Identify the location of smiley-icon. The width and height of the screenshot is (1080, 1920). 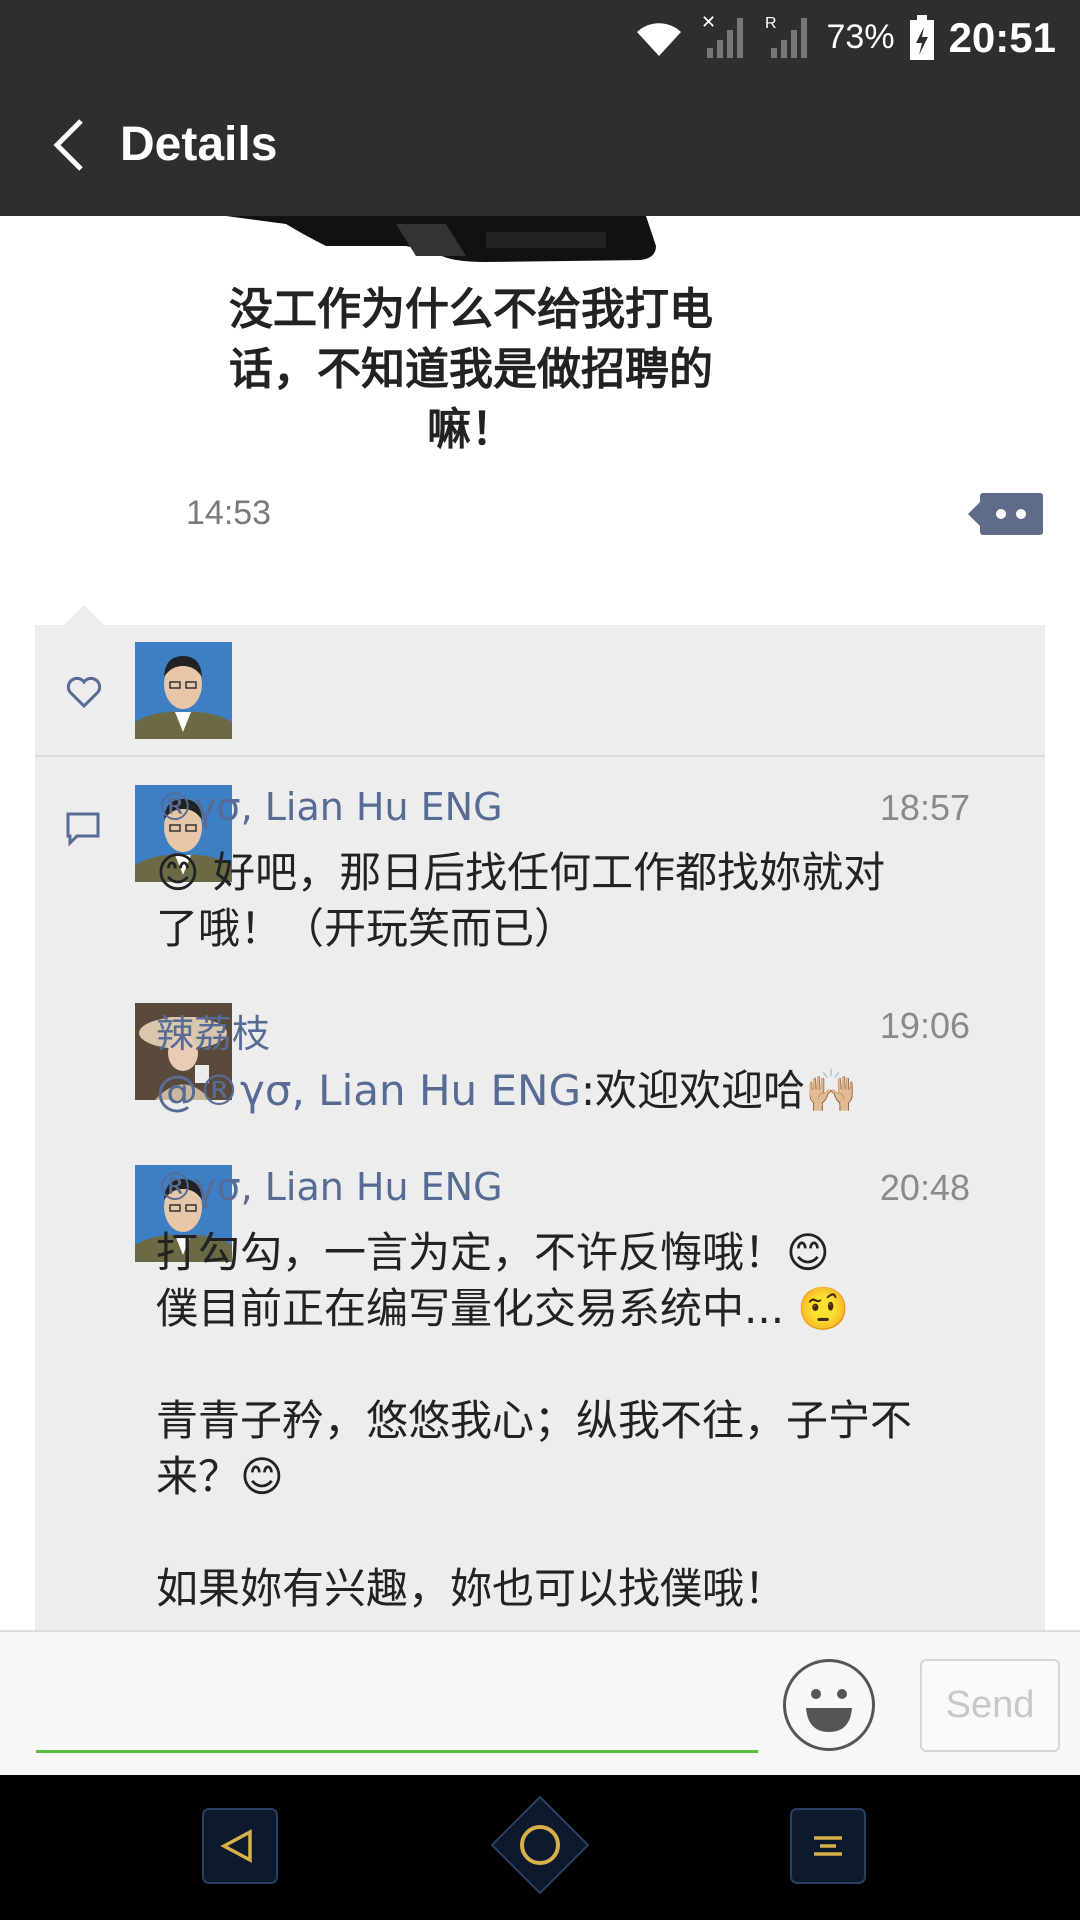
(829, 1710).